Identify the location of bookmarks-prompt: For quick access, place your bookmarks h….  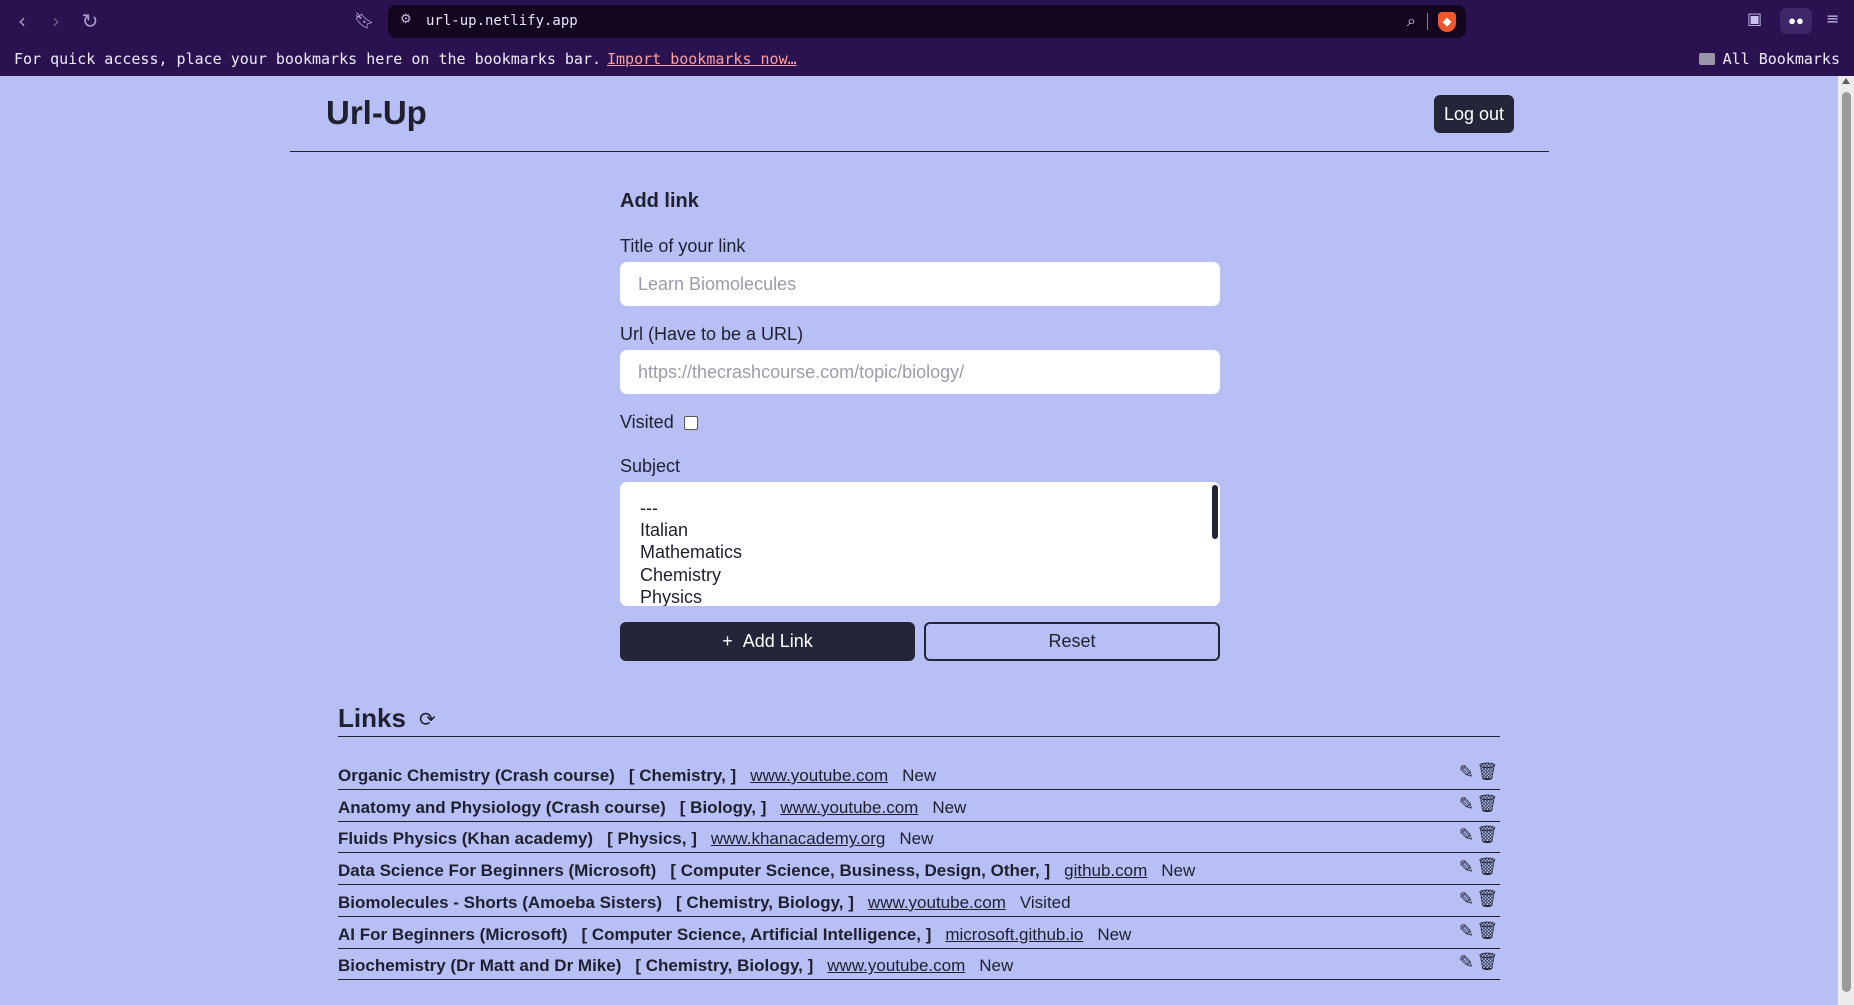
(405, 59).